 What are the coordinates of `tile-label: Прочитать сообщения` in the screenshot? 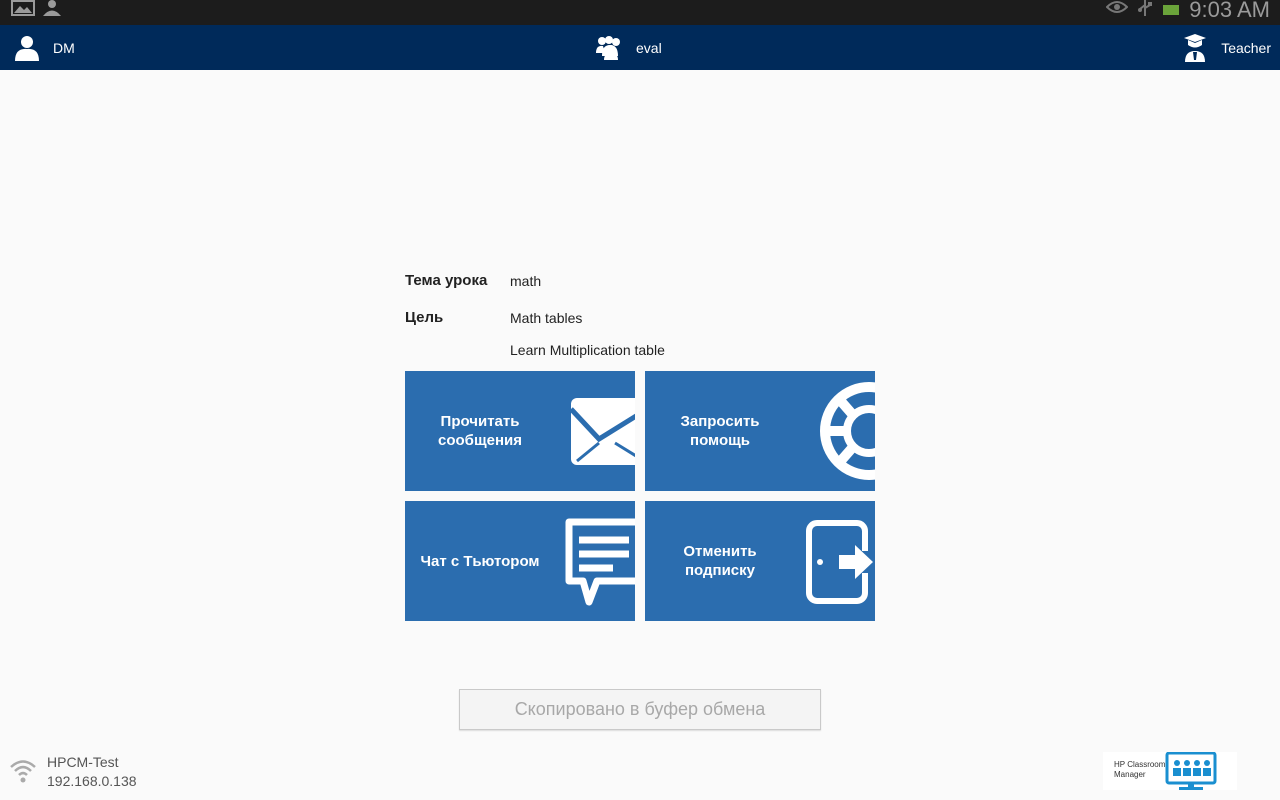 It's located at (480, 431).